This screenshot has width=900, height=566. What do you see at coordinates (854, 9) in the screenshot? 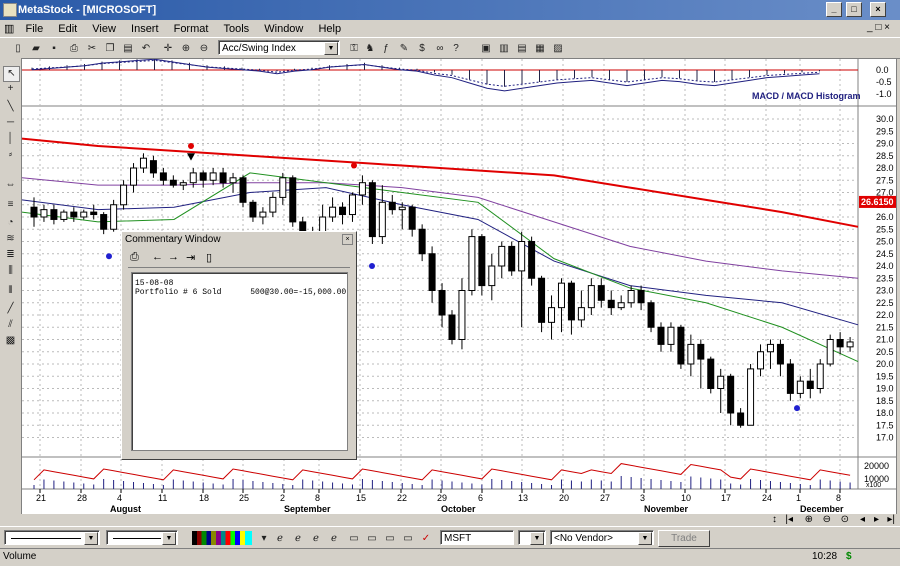
I see `maximize-button: □` at bounding box center [854, 9].